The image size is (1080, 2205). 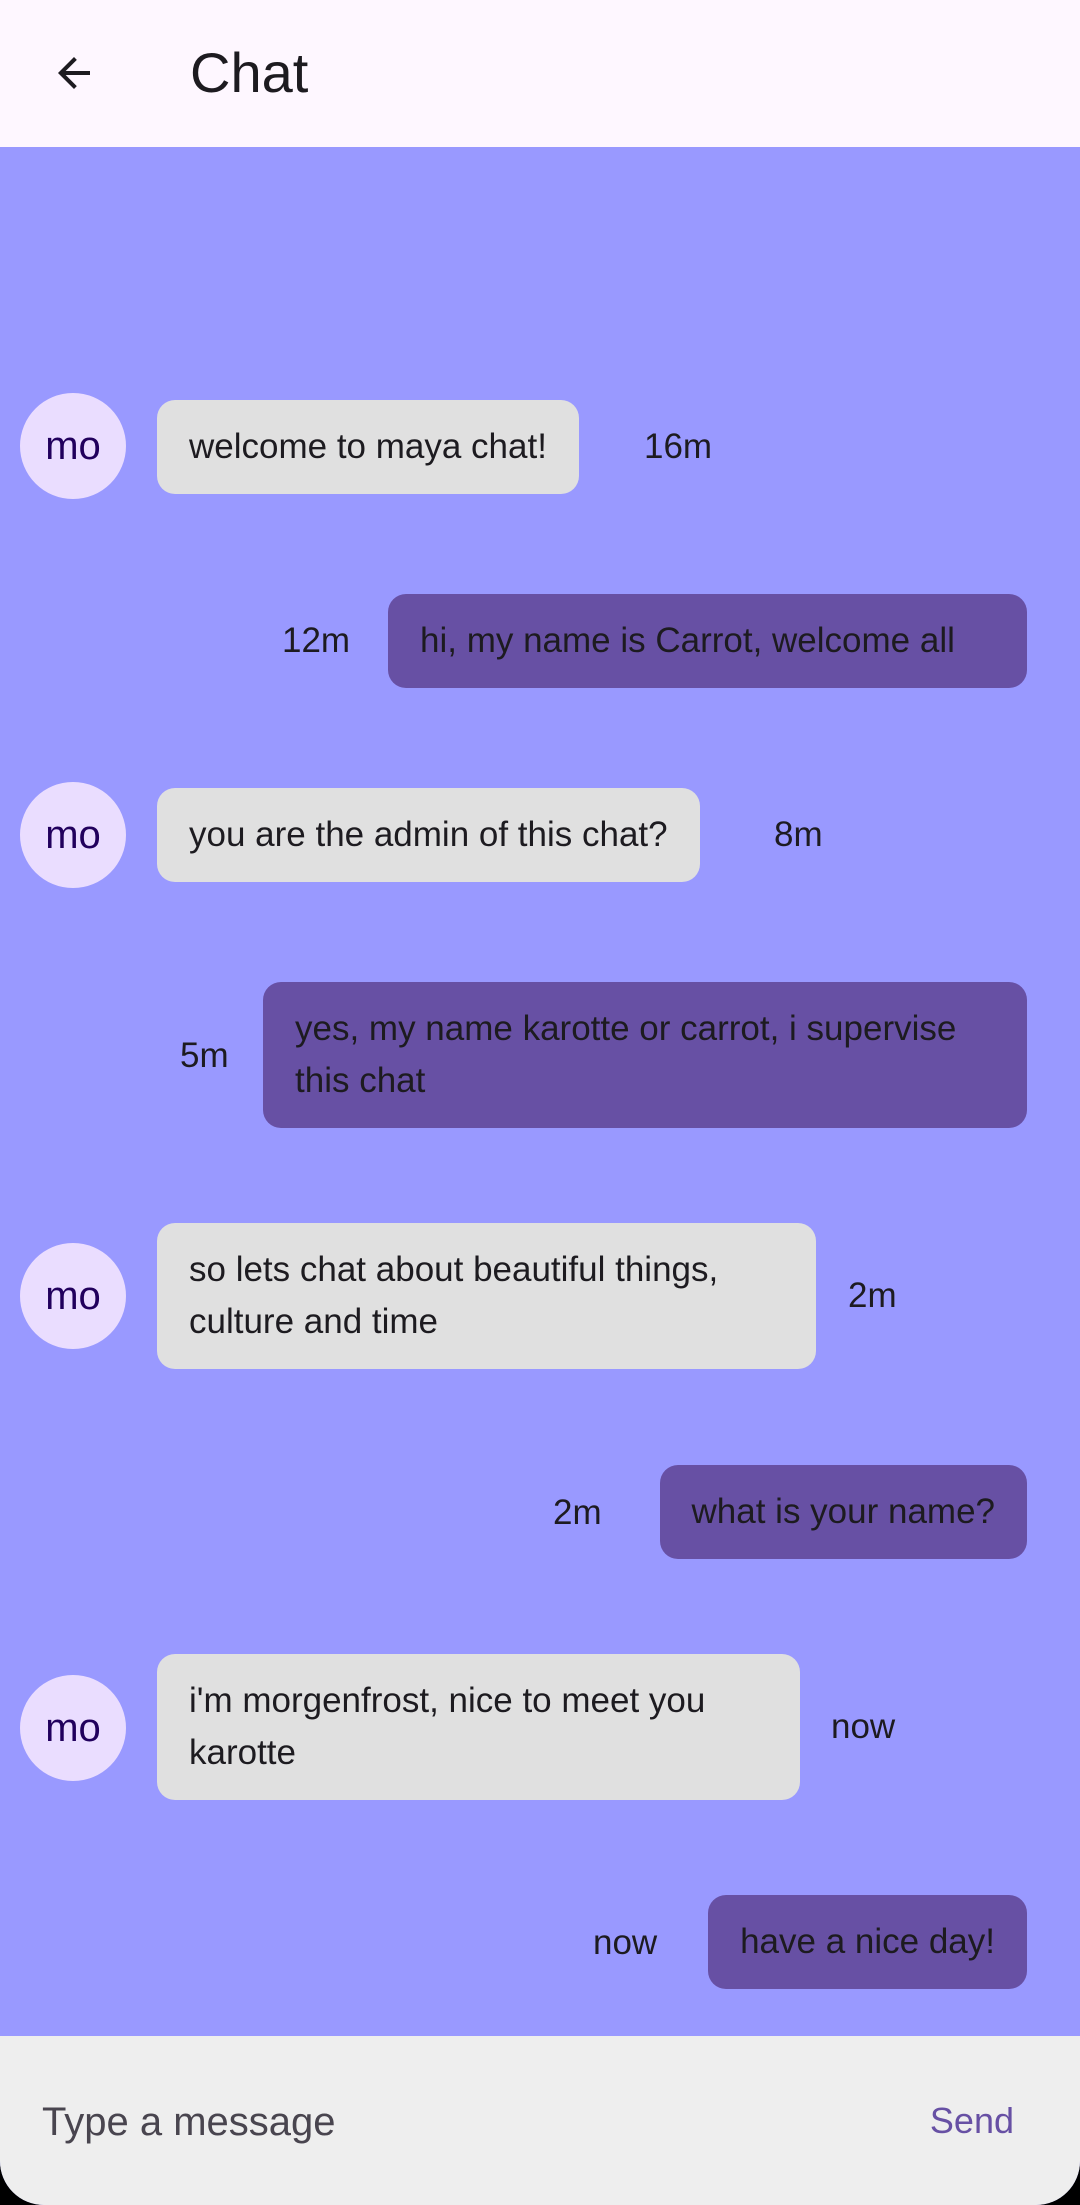 I want to click on message-text: you are the admin of this chat?, so click(x=428, y=834).